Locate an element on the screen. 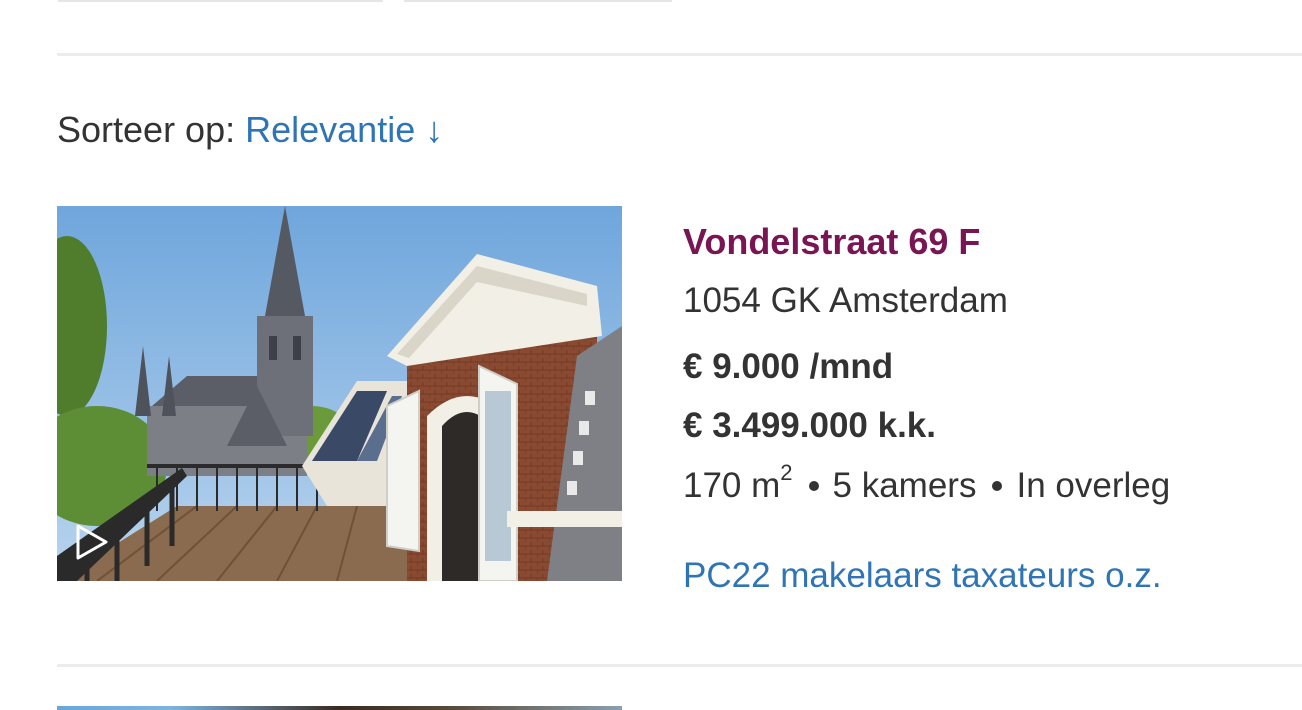  living-area: 170 m2 is located at coordinates (738, 483).